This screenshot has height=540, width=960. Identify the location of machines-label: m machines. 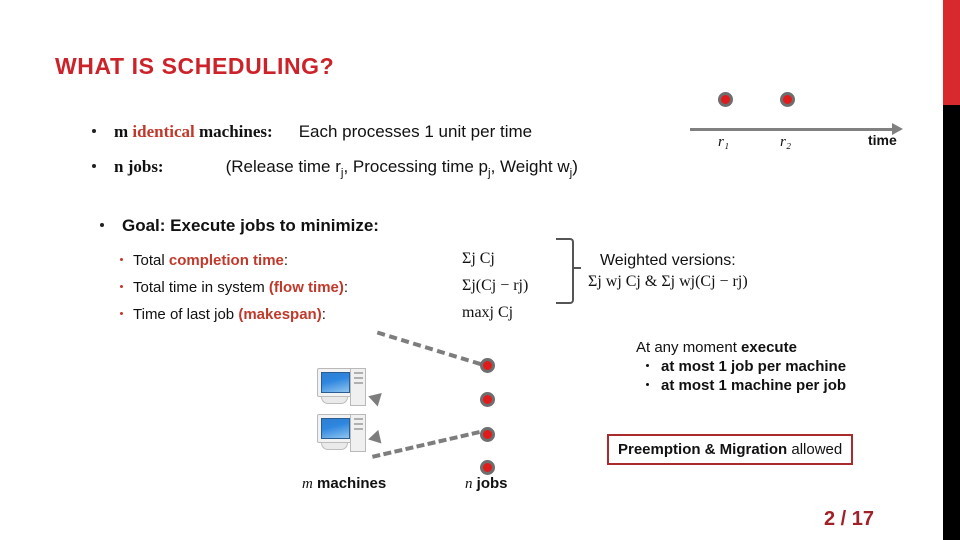
(344, 484).